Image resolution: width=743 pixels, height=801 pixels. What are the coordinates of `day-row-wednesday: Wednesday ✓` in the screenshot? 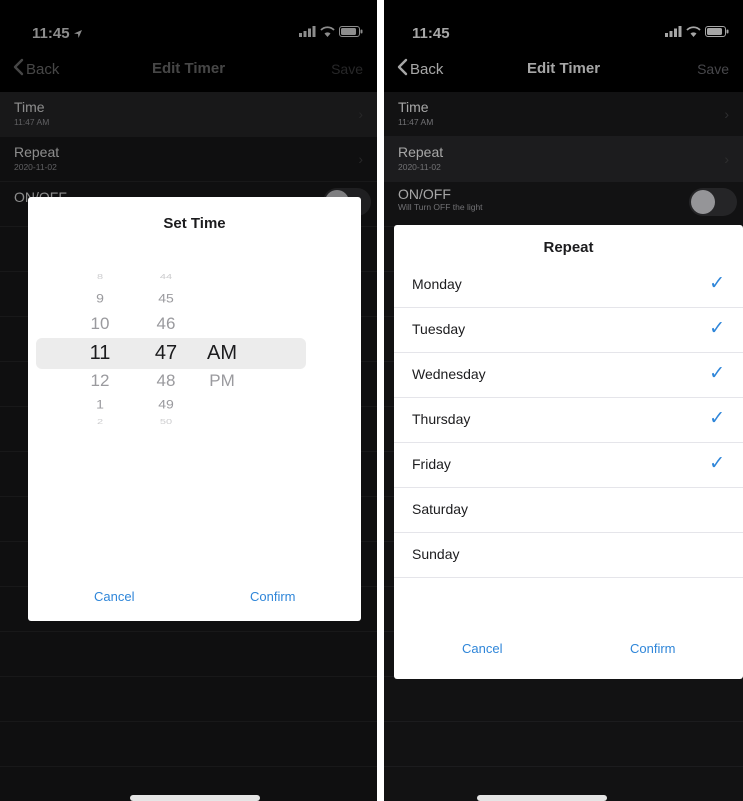 It's located at (568, 375).